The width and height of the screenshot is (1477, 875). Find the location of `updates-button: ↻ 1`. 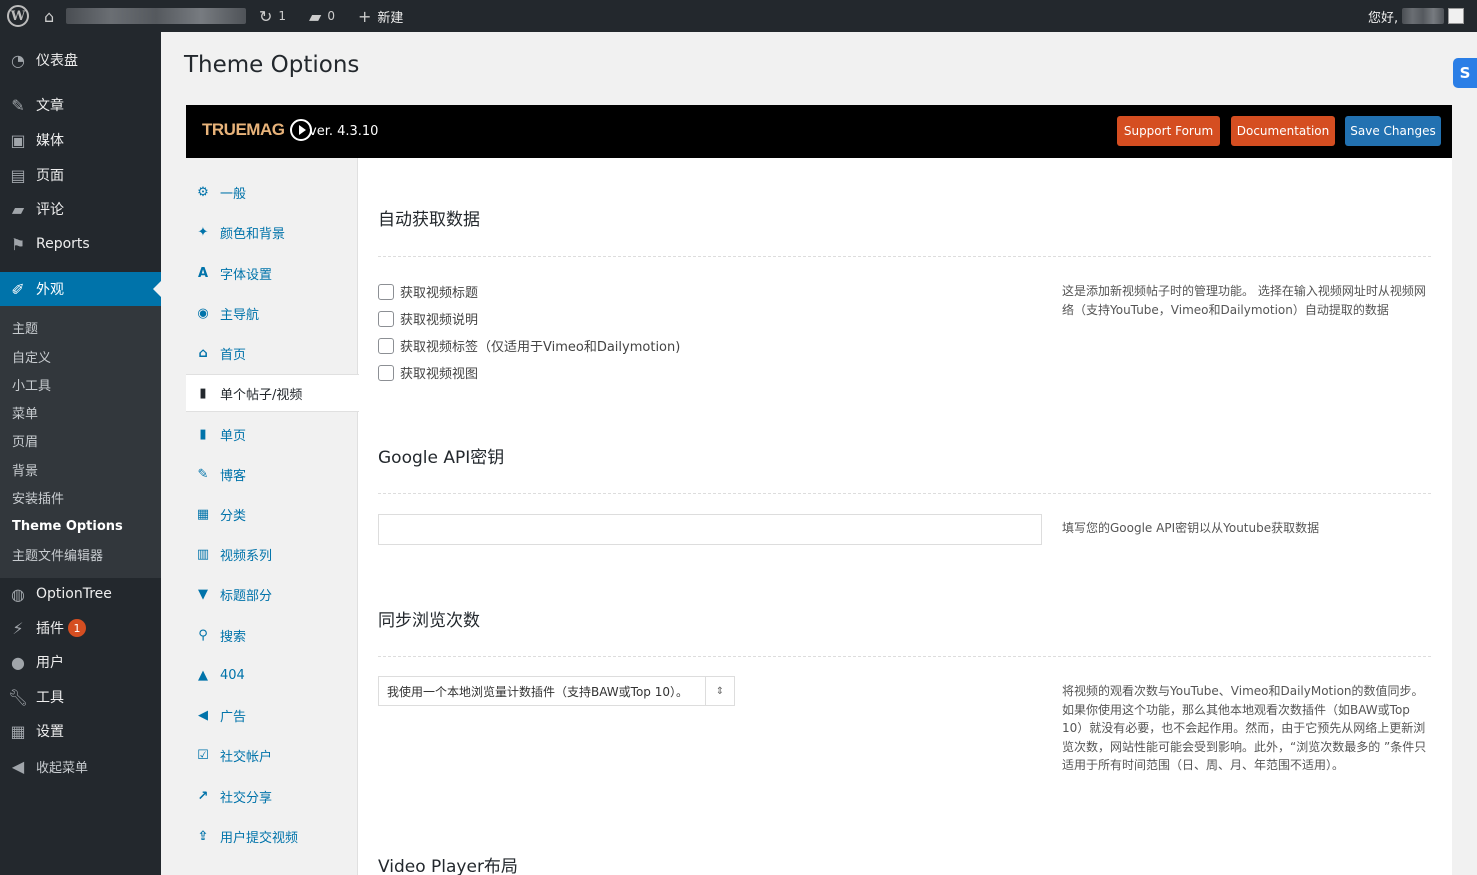

updates-button: ↻ 1 is located at coordinates (272, 16).